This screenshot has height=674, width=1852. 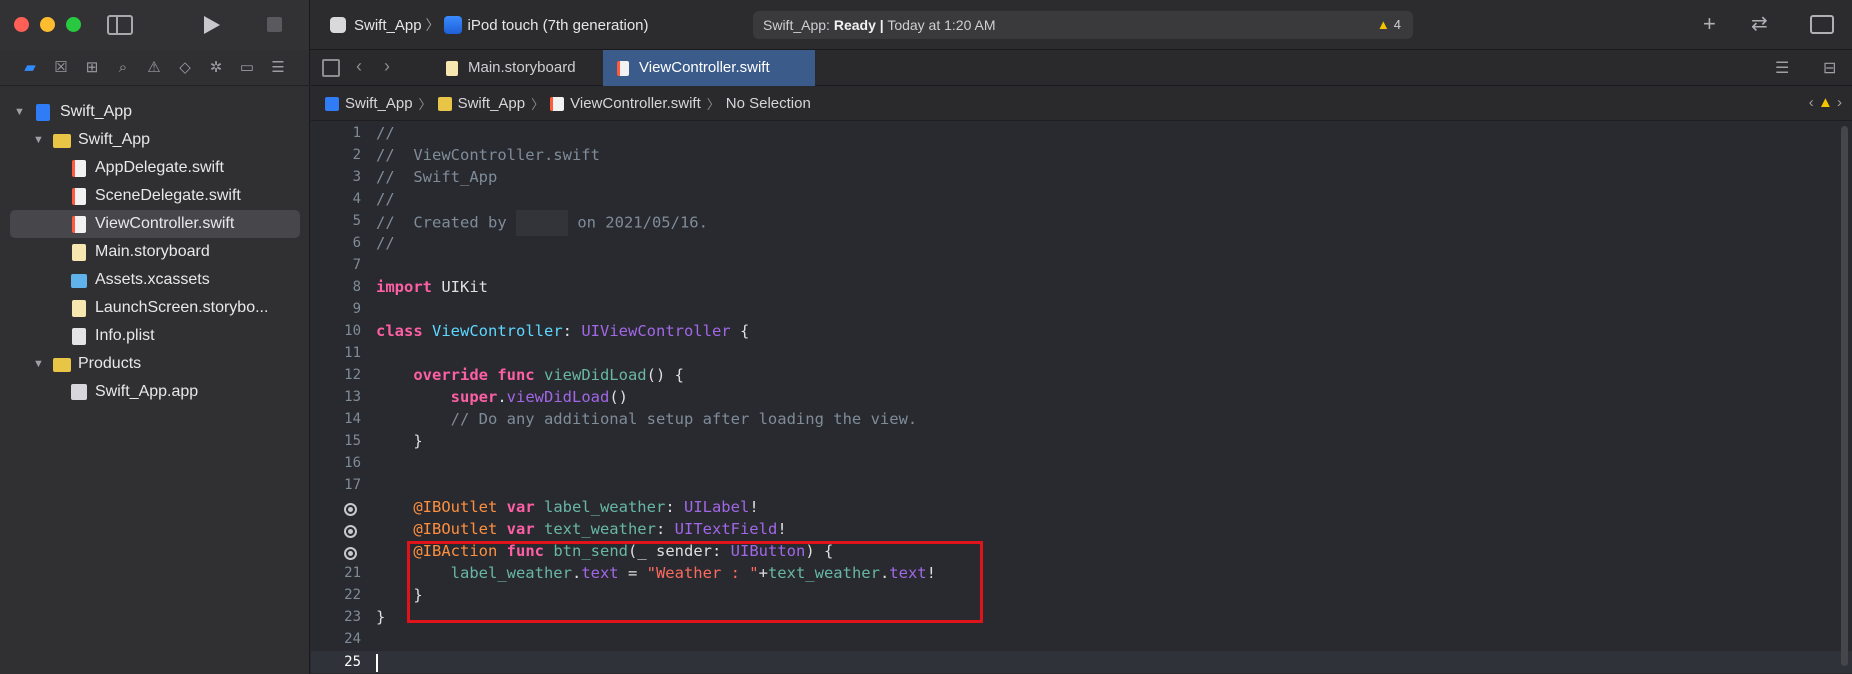 I want to click on redacted-name, so click(x=541, y=223).